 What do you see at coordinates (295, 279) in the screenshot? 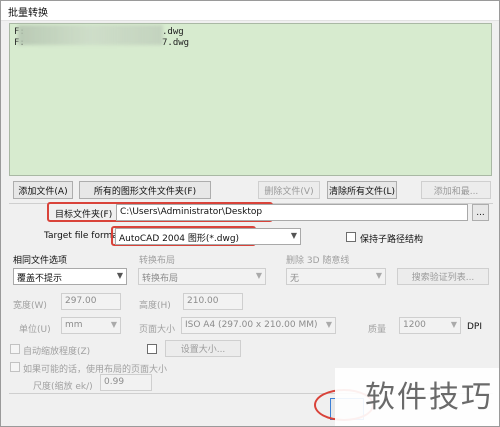
I see `delete-3d-value: 无` at bounding box center [295, 279].